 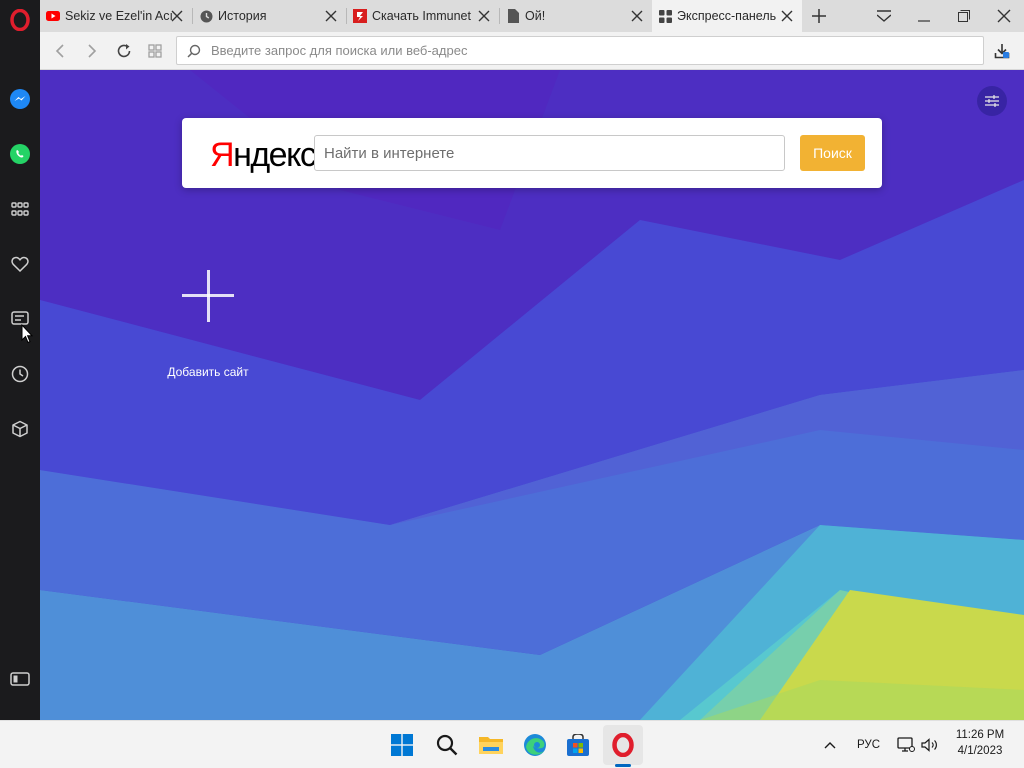 I want to click on close-window-button, so click(x=1004, y=16).